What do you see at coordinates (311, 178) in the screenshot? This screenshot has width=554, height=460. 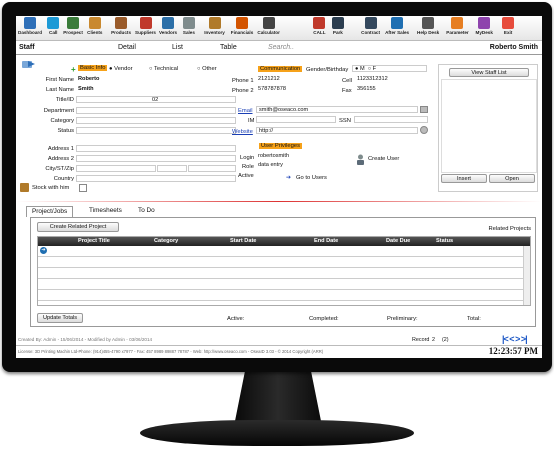 I see `go-to-users-link: Go to Users` at bounding box center [311, 178].